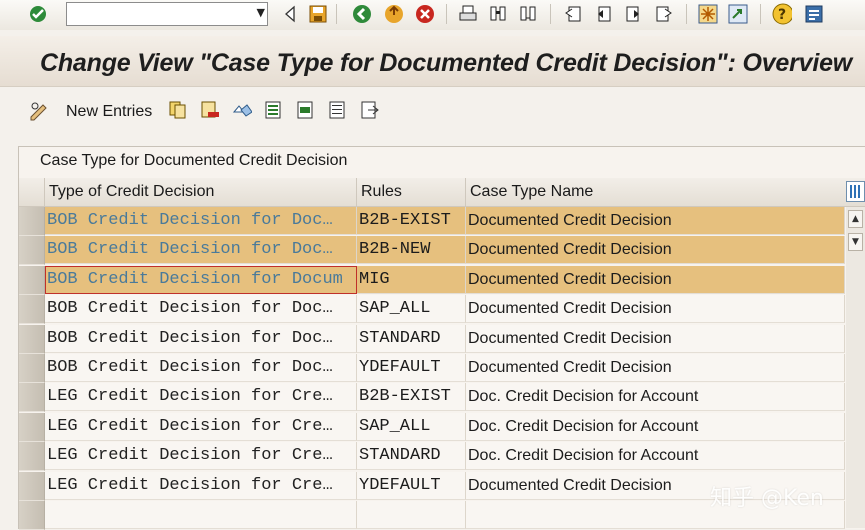 The width and height of the screenshot is (865, 530). What do you see at coordinates (603, 14) in the screenshot?
I see `previous-page-icon` at bounding box center [603, 14].